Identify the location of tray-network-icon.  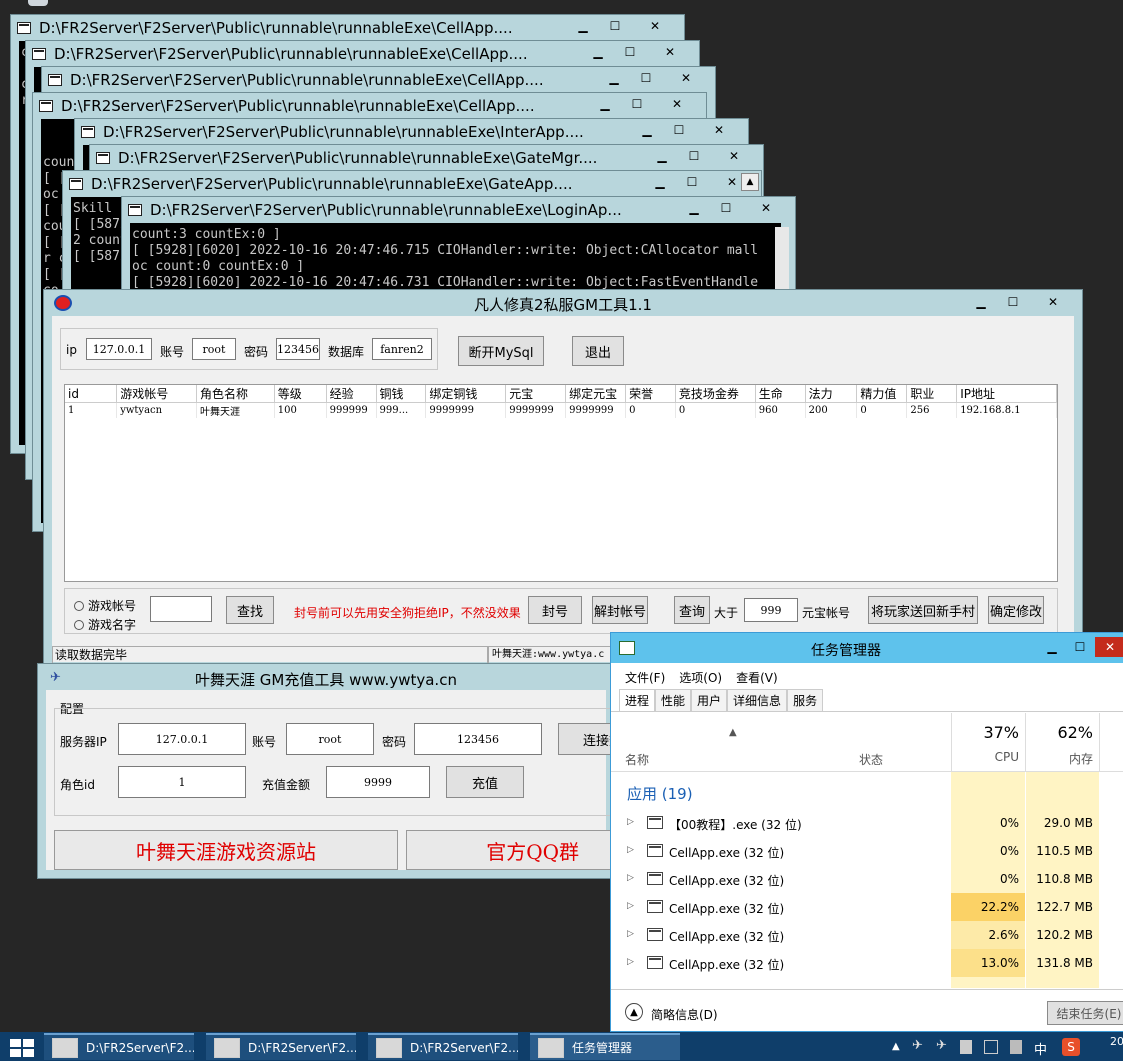
(991, 1047).